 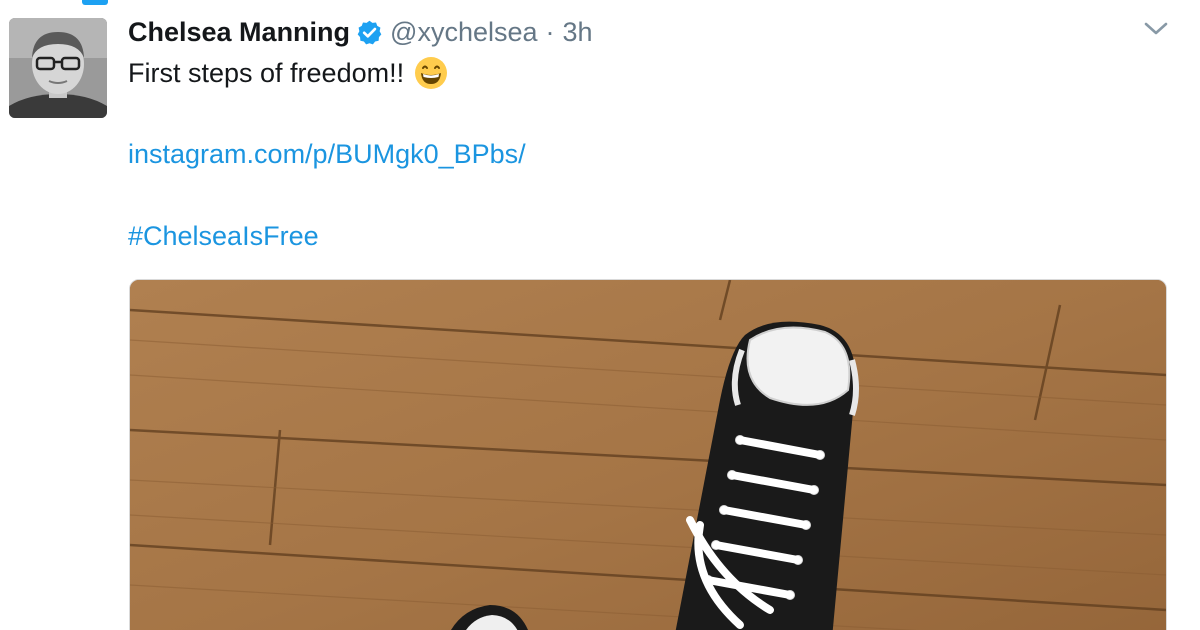 I want to click on grinning-face-emoji-icon, so click(x=431, y=73).